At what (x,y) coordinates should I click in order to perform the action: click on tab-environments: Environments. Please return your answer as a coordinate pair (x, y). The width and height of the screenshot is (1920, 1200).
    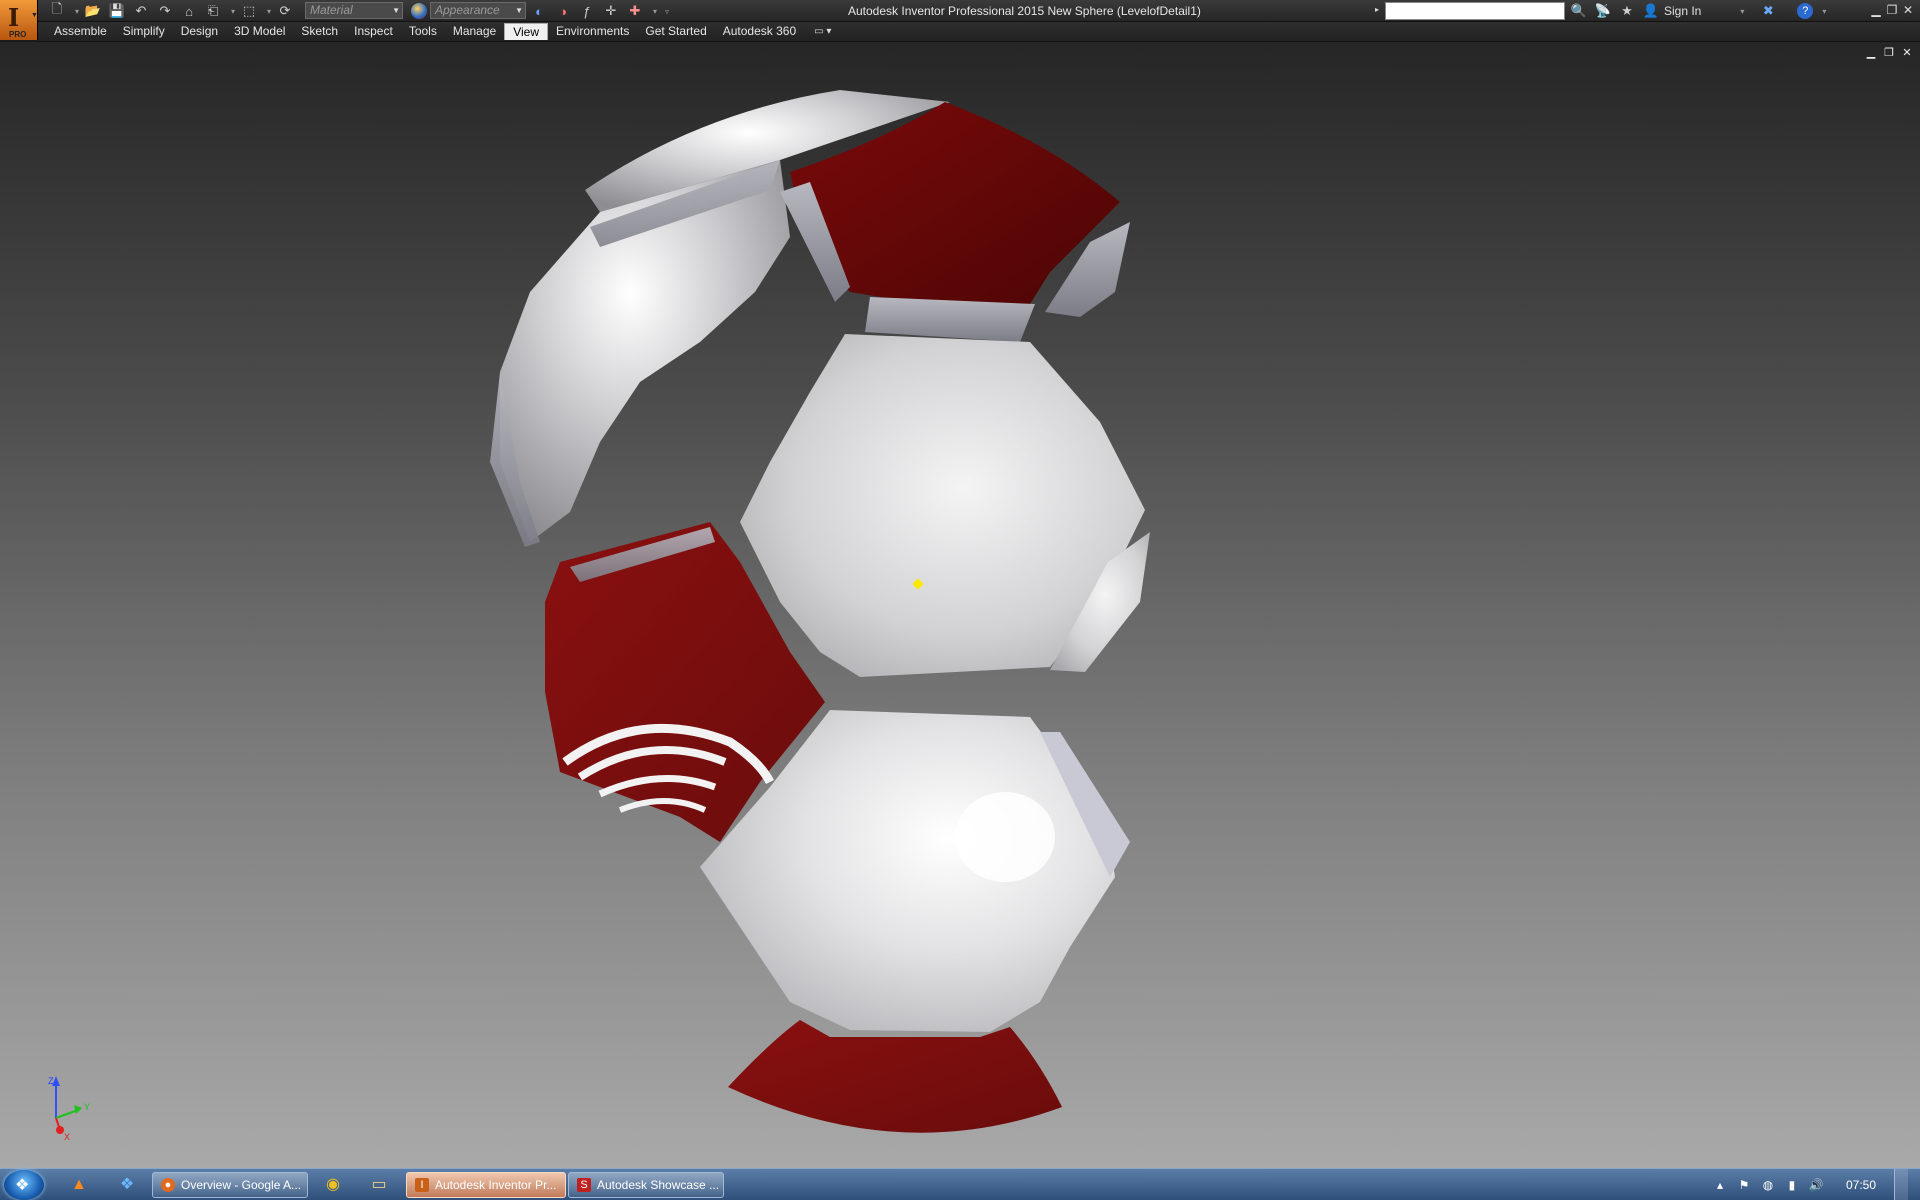
    Looking at the image, I should click on (592, 31).